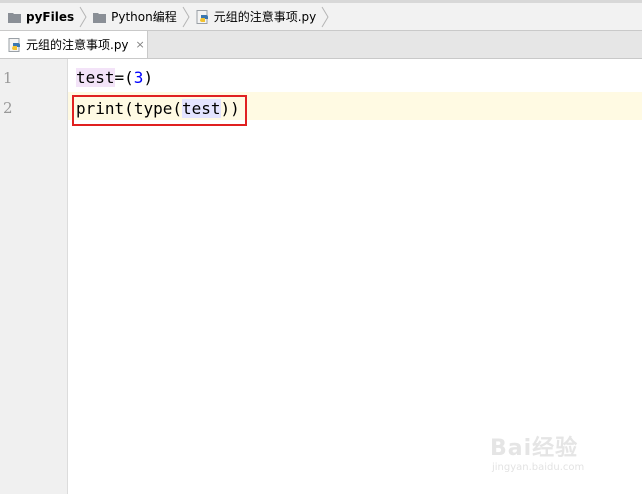  Describe the element at coordinates (34, 276) in the screenshot. I see `line-number-gutter` at that location.